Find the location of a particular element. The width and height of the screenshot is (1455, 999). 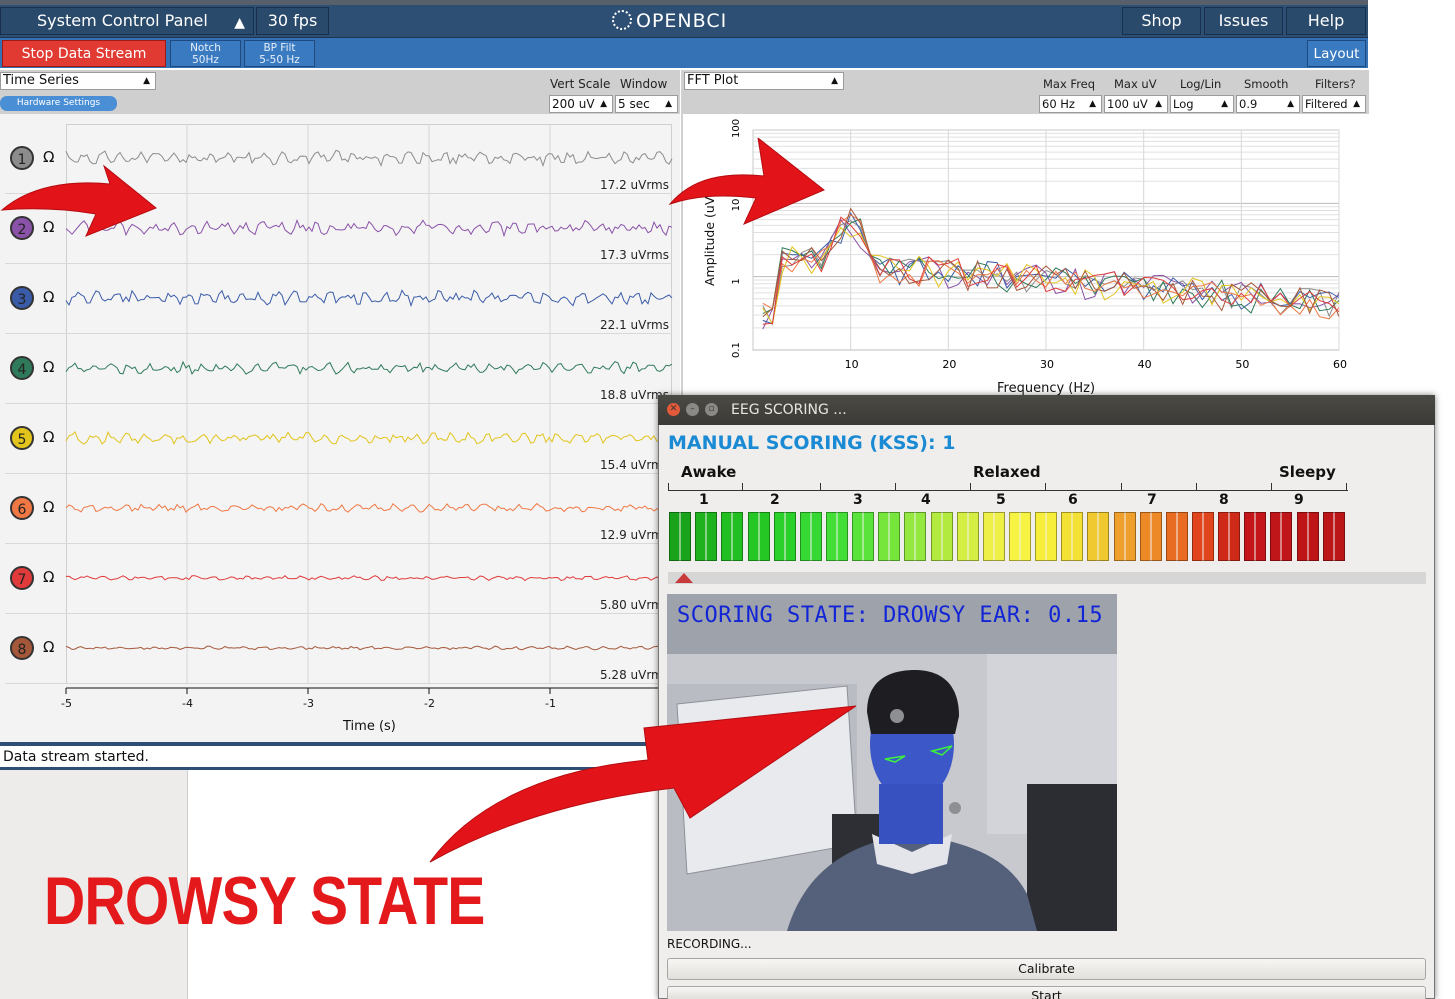

fps-button: 30 fps is located at coordinates (292, 21).